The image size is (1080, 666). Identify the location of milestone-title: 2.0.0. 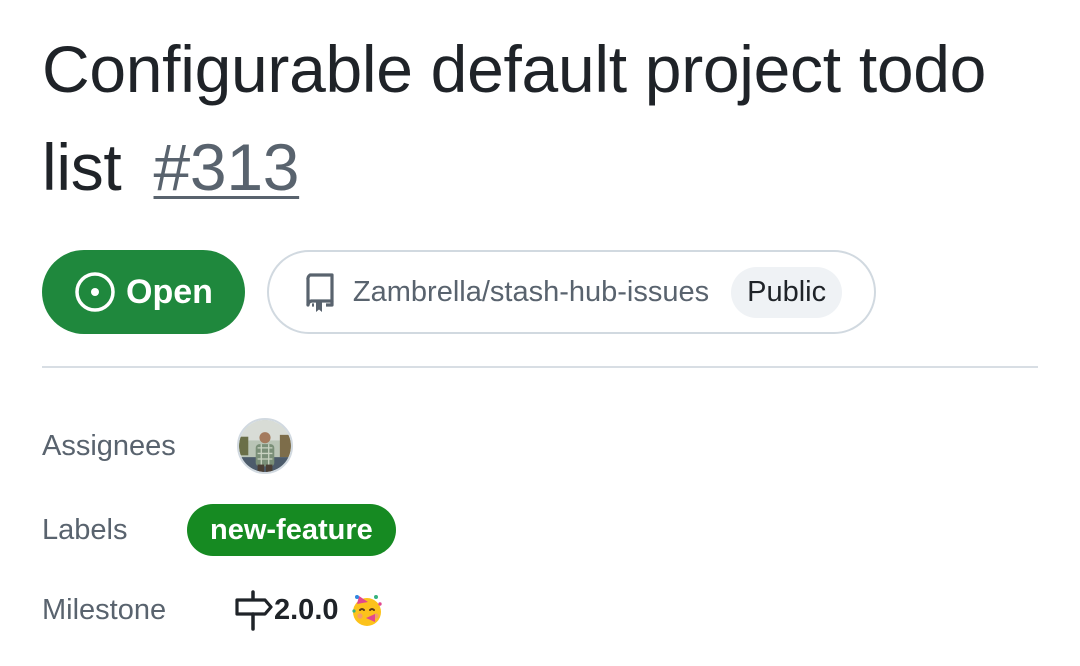
(306, 609).